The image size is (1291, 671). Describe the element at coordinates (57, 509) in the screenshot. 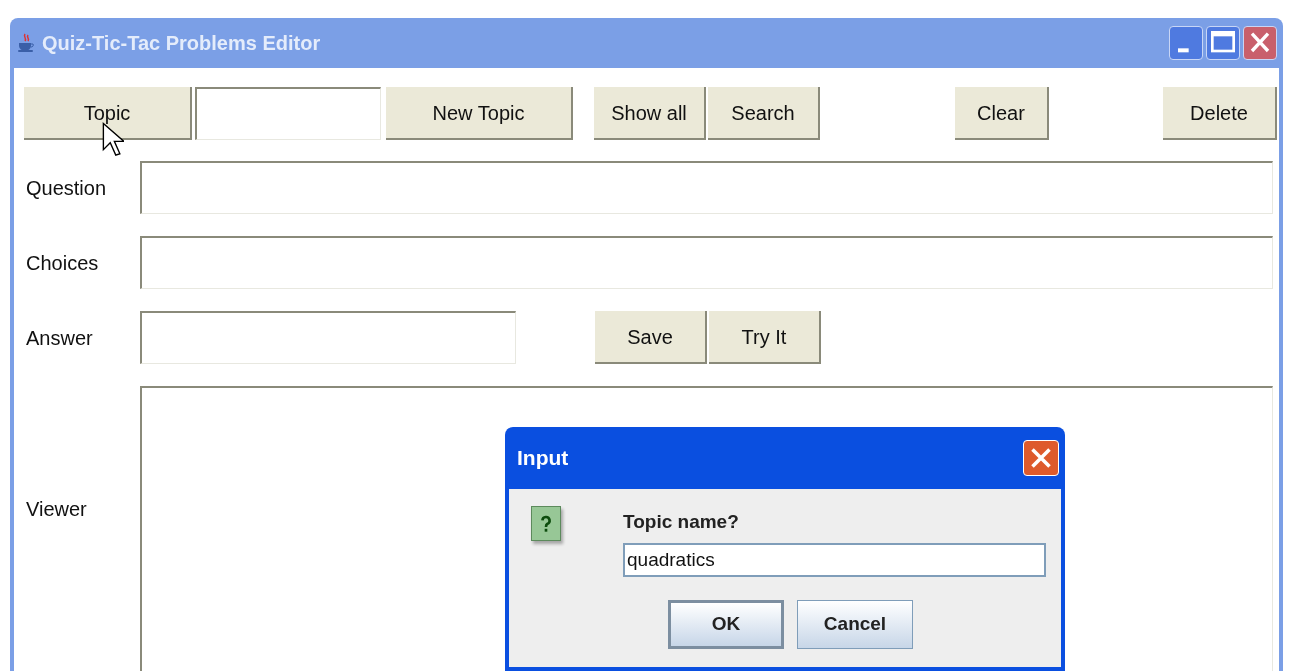

I see `field-label: Viewer` at that location.